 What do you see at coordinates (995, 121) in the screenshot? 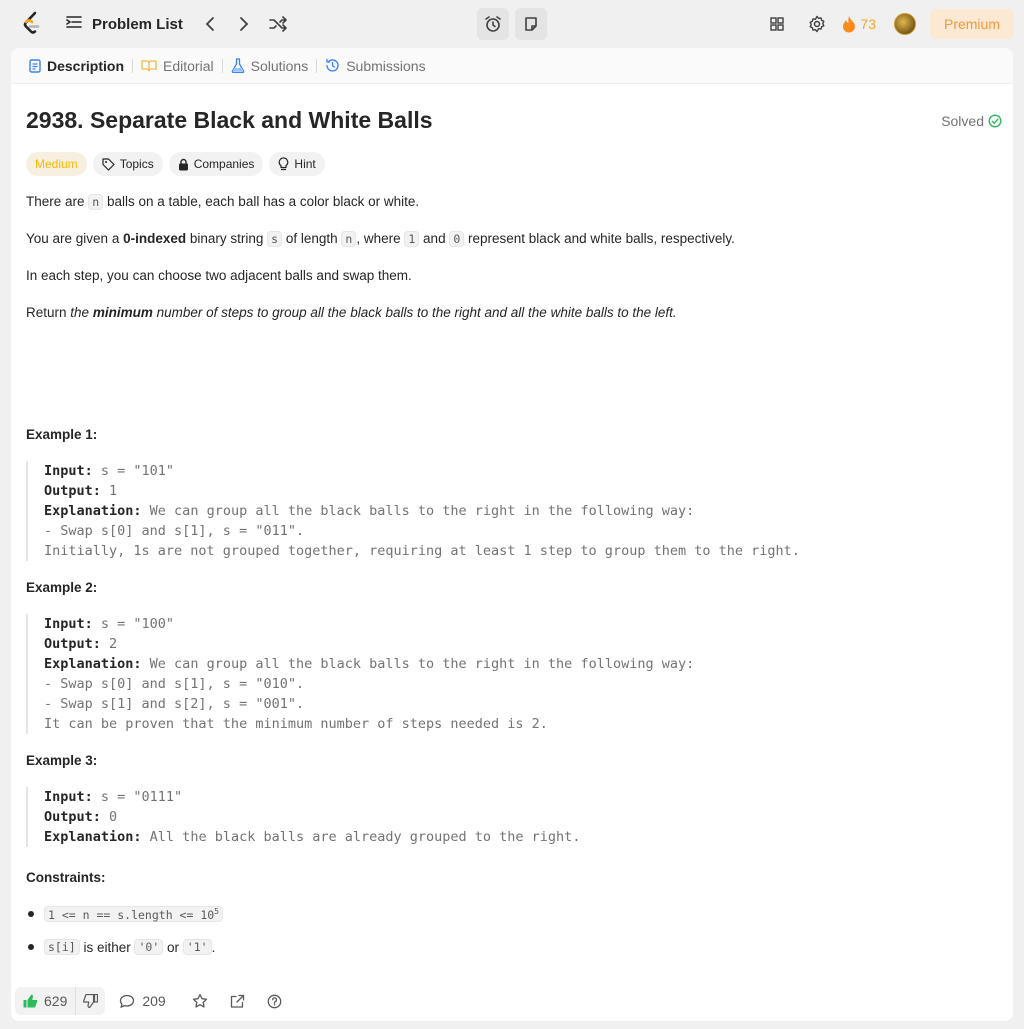
I see `check-circle-icon` at bounding box center [995, 121].